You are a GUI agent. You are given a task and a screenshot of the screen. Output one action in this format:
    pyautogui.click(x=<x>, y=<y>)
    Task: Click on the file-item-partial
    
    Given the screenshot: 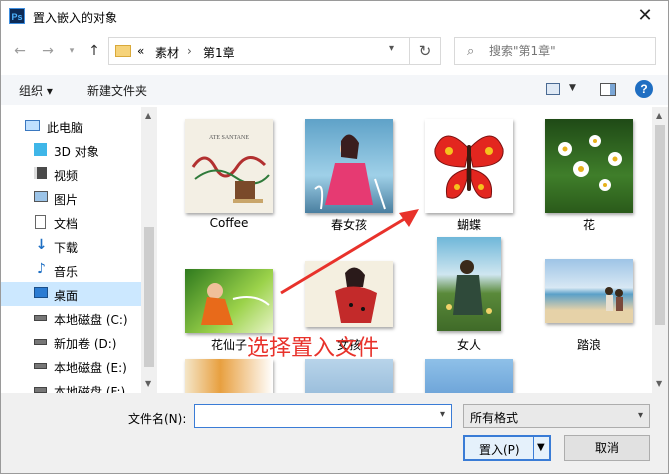 What is the action you would take?
    pyautogui.click(x=465, y=372)
    